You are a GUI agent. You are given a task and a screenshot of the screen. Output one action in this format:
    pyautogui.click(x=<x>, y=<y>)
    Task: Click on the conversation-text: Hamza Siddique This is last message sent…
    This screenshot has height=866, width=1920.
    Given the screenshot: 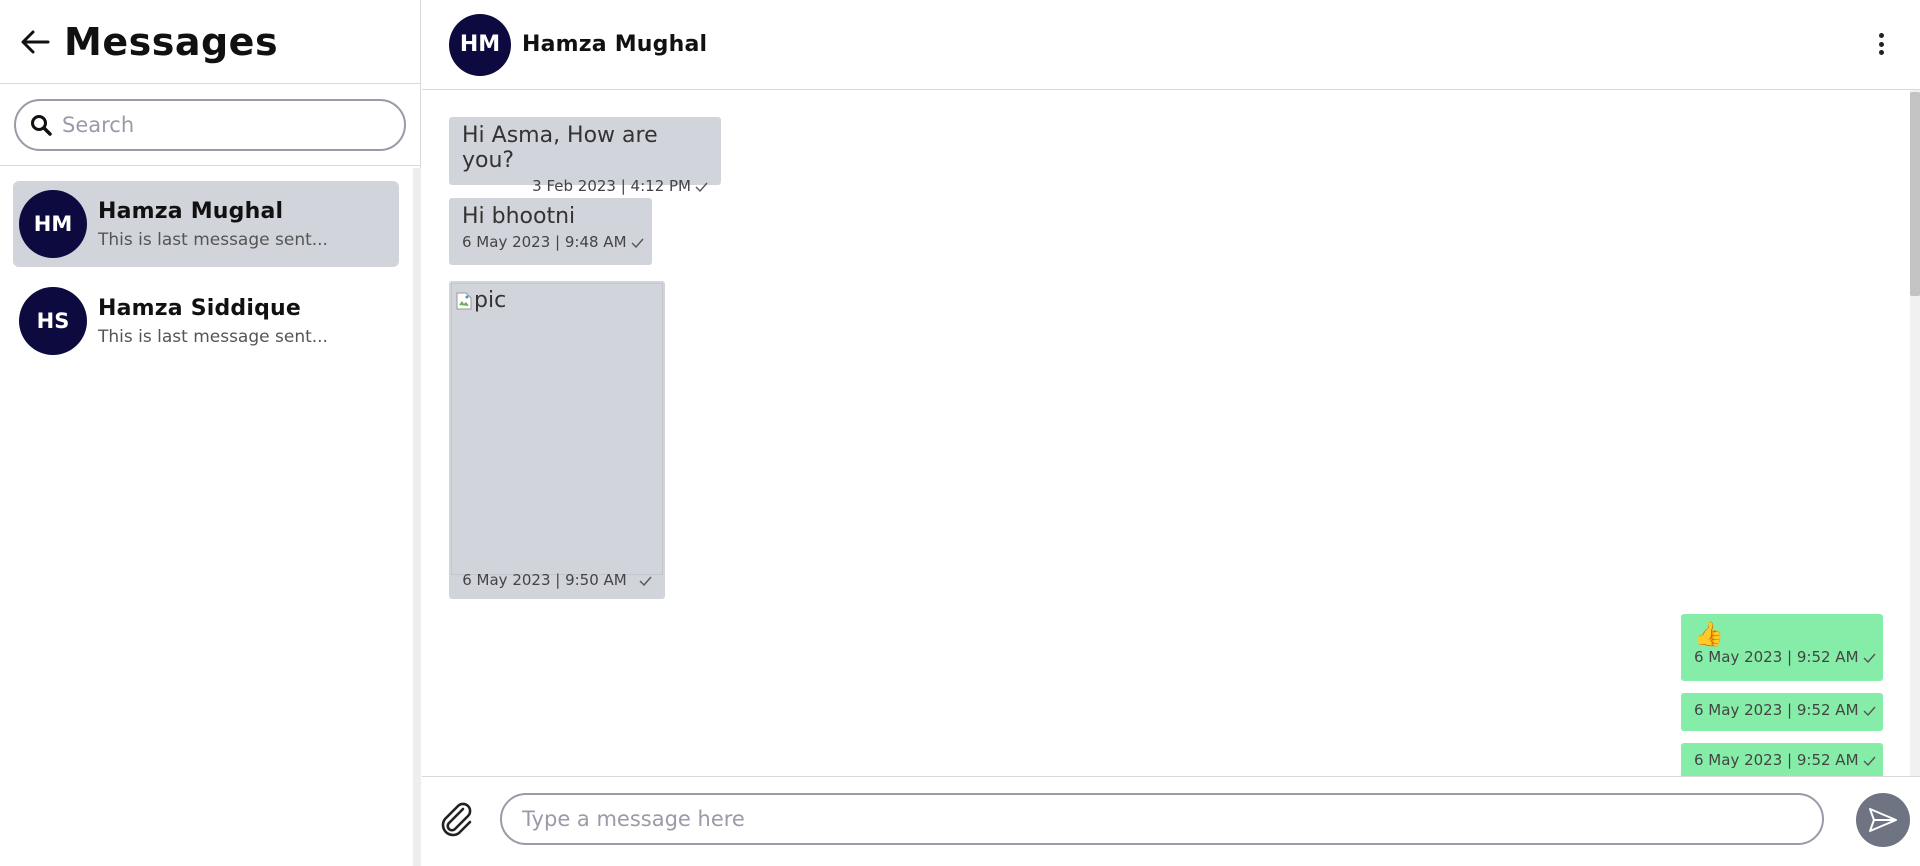 What is the action you would take?
    pyautogui.click(x=213, y=321)
    